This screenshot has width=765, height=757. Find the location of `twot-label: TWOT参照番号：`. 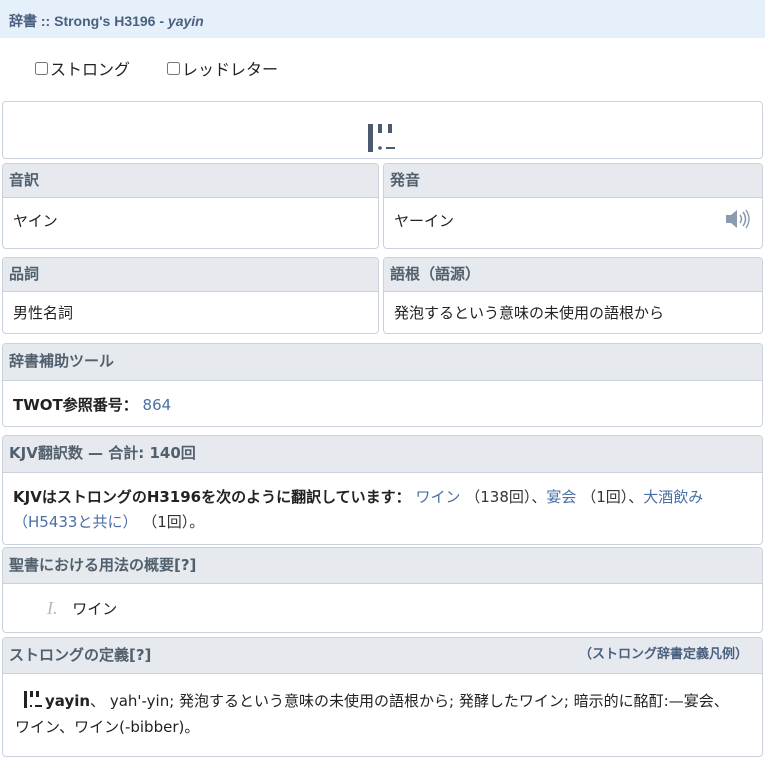

twot-label: TWOT参照番号： is located at coordinates (75, 405).